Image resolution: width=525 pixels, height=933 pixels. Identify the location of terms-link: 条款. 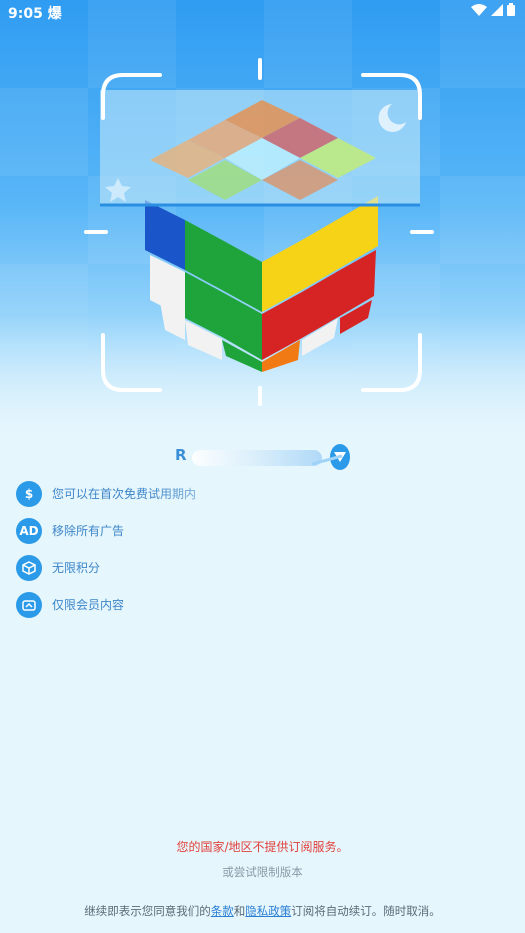
(222, 911).